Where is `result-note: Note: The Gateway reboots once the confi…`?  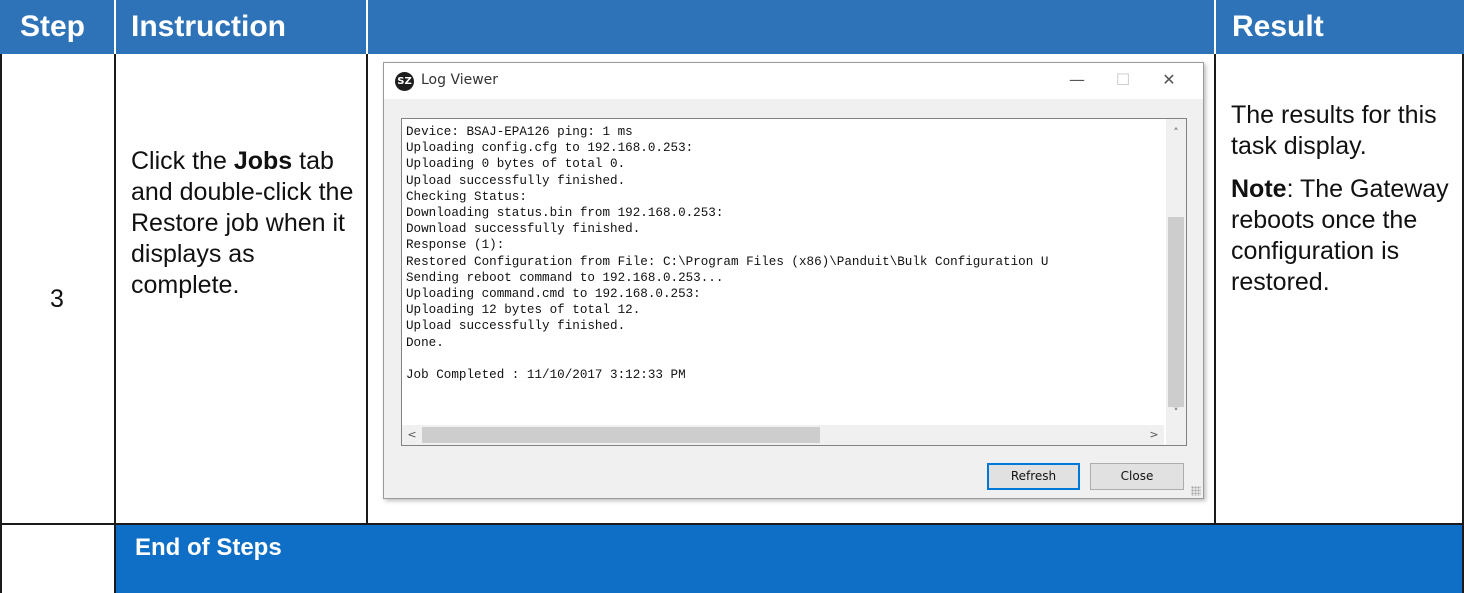
result-note: Note: The Gateway reboots once the confi… is located at coordinates (1344, 236).